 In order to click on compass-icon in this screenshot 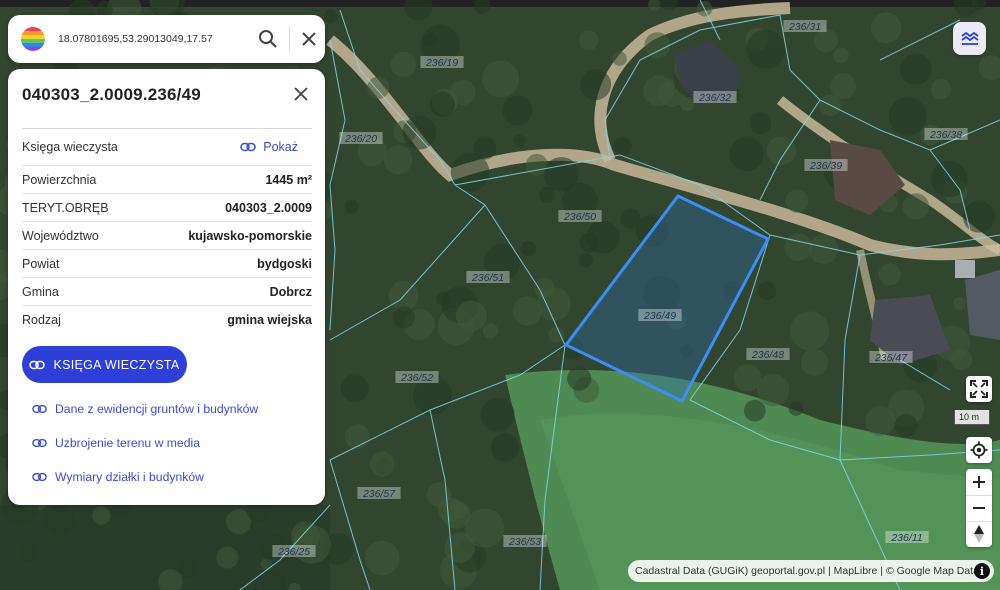, I will do `click(979, 534)`.